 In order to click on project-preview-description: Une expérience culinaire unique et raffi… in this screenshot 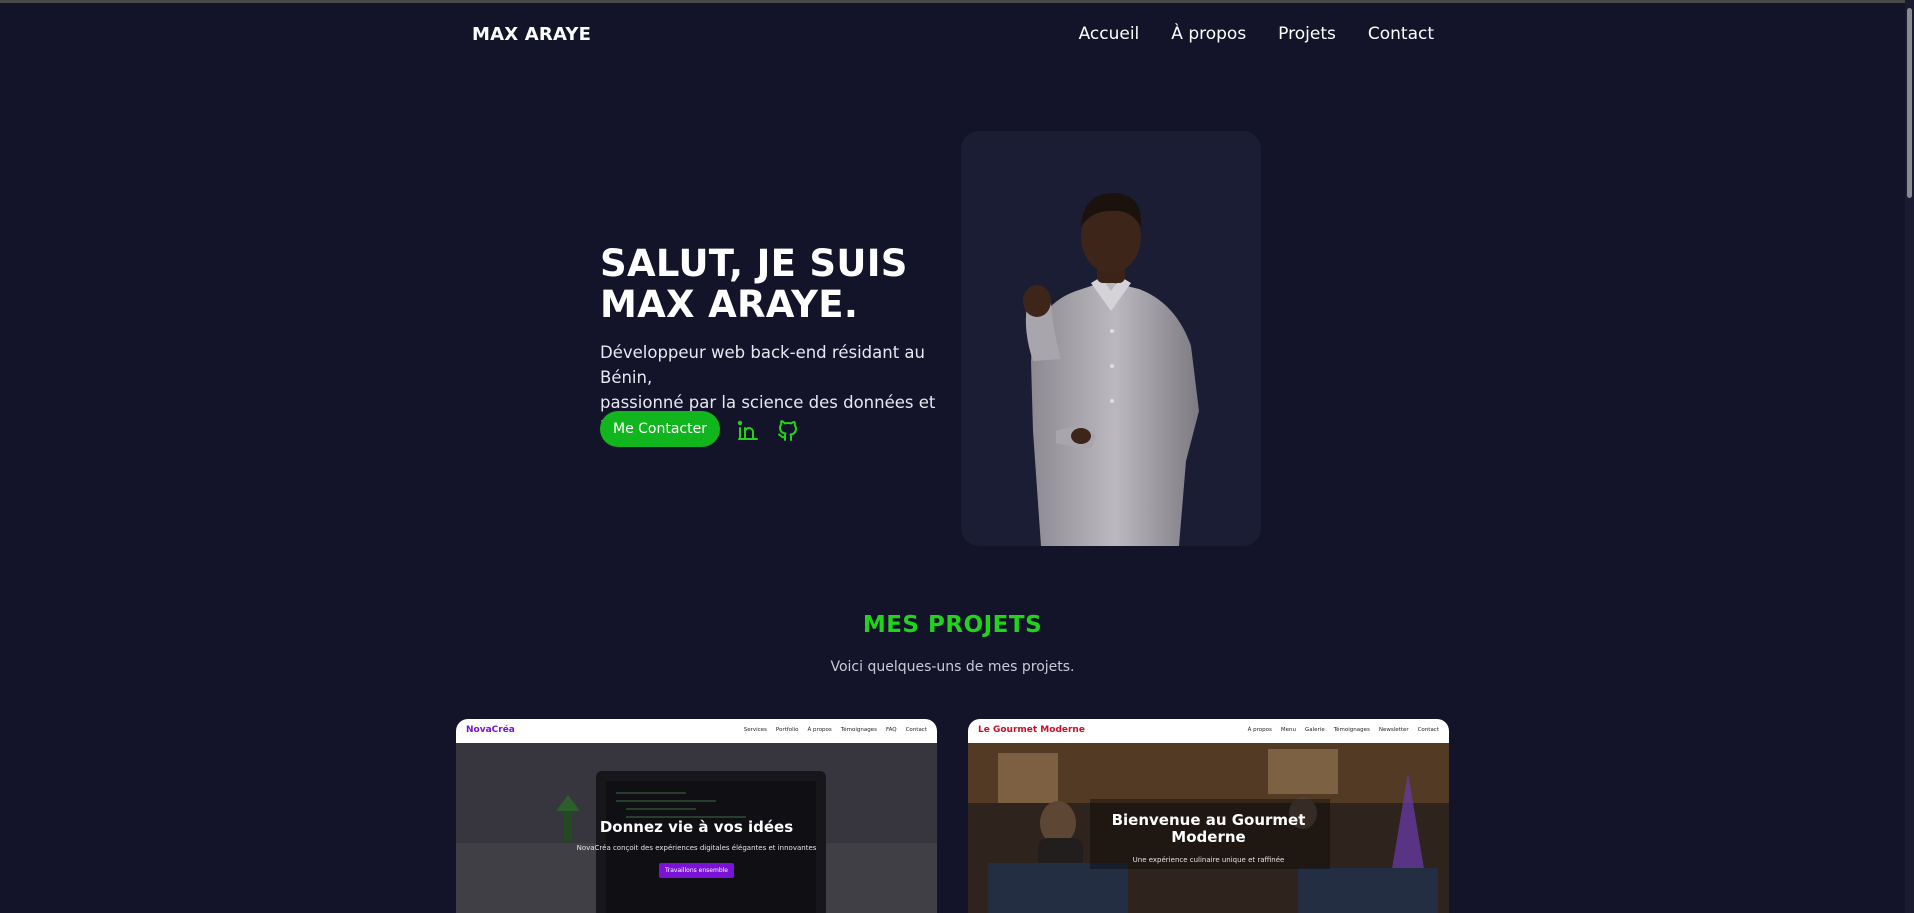, I will do `click(1208, 860)`.